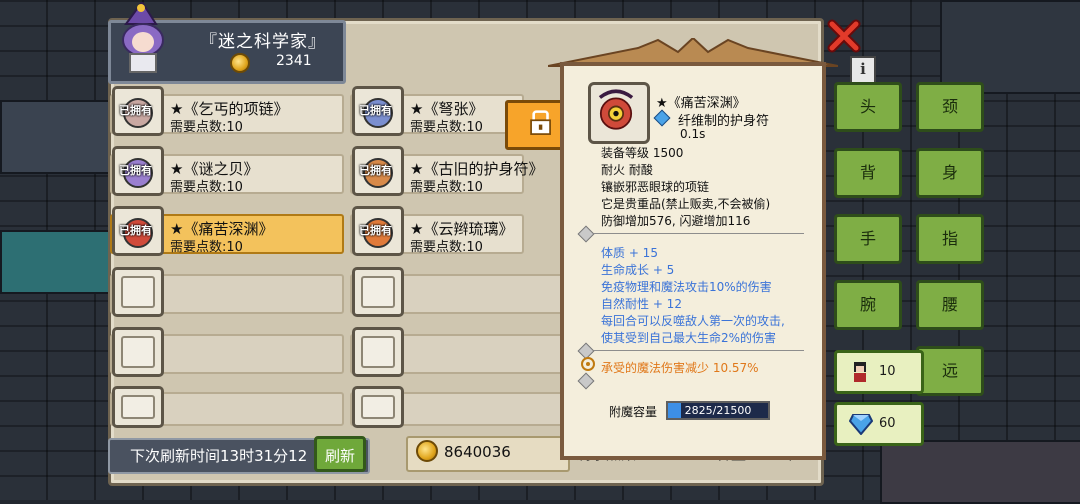 Image resolution: width=1080 pixels, height=504 pixels. I want to click on popup-cooldown: 0.1s, so click(693, 134).